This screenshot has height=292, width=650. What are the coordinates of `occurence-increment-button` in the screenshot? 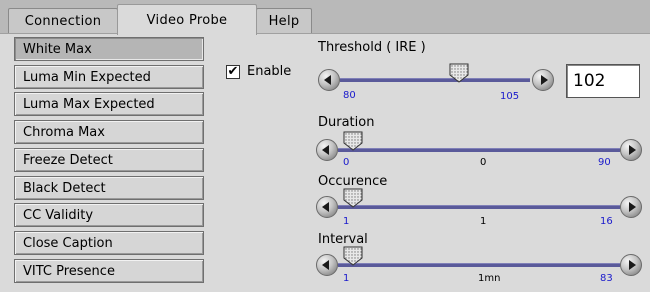 It's located at (631, 207).